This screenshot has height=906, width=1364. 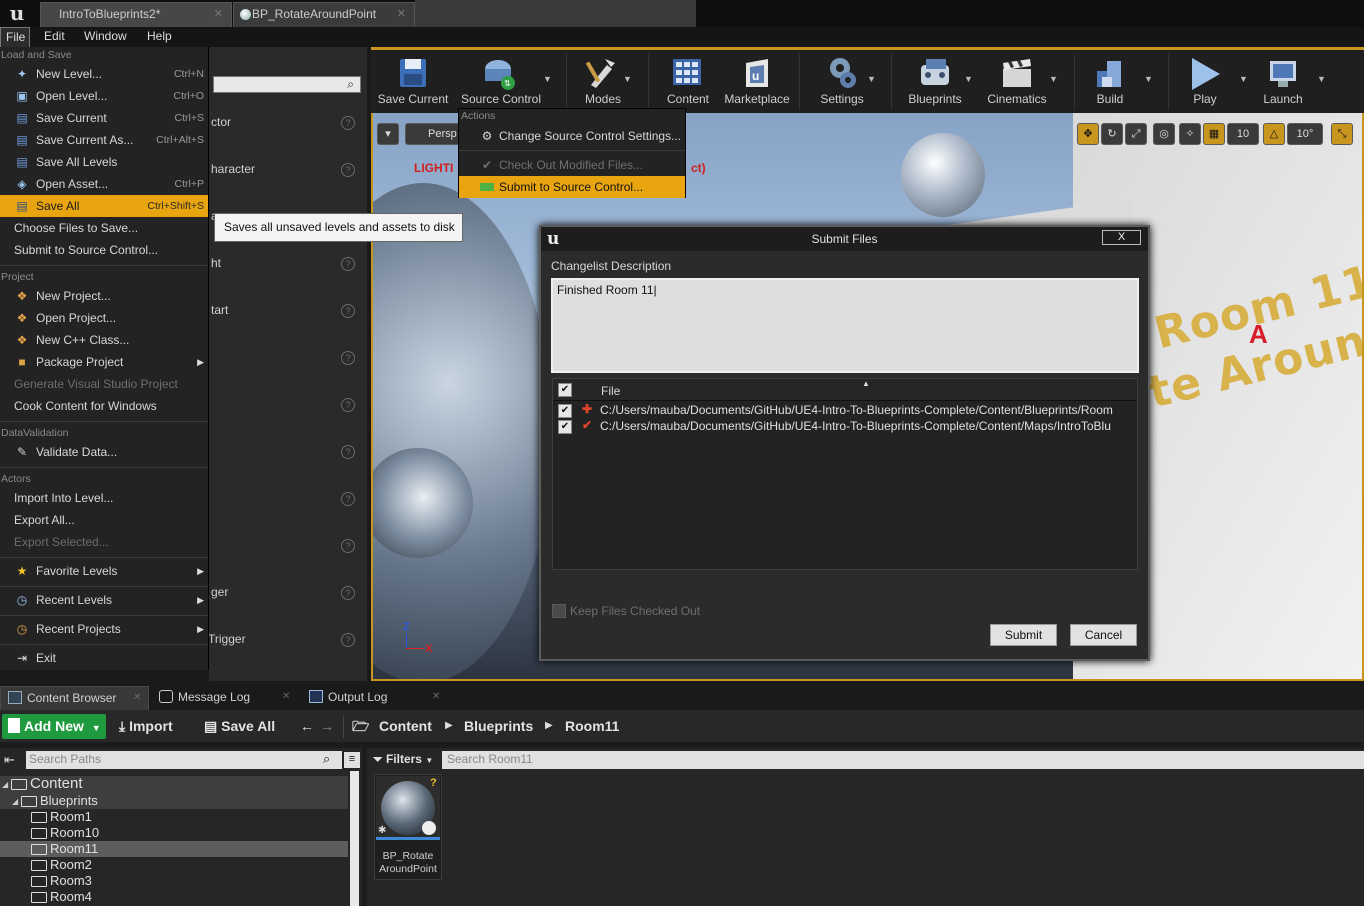 I want to click on tab-level: IntroToBlueprints2* ✕, so click(x=136, y=14).